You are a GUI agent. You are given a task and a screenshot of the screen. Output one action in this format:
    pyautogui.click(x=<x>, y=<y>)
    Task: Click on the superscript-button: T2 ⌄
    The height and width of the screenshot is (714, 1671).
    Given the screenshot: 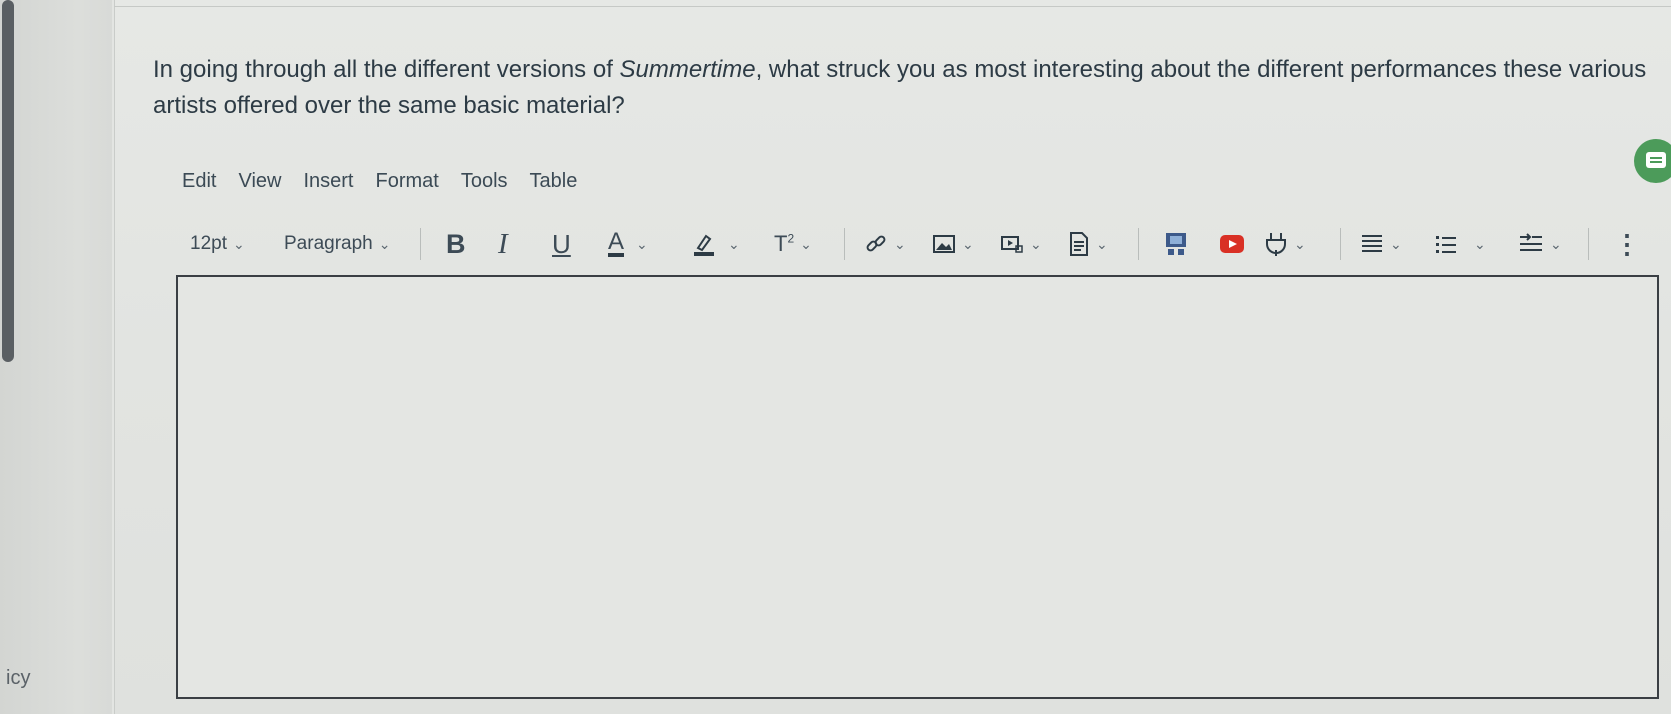 What is the action you would take?
    pyautogui.click(x=793, y=244)
    